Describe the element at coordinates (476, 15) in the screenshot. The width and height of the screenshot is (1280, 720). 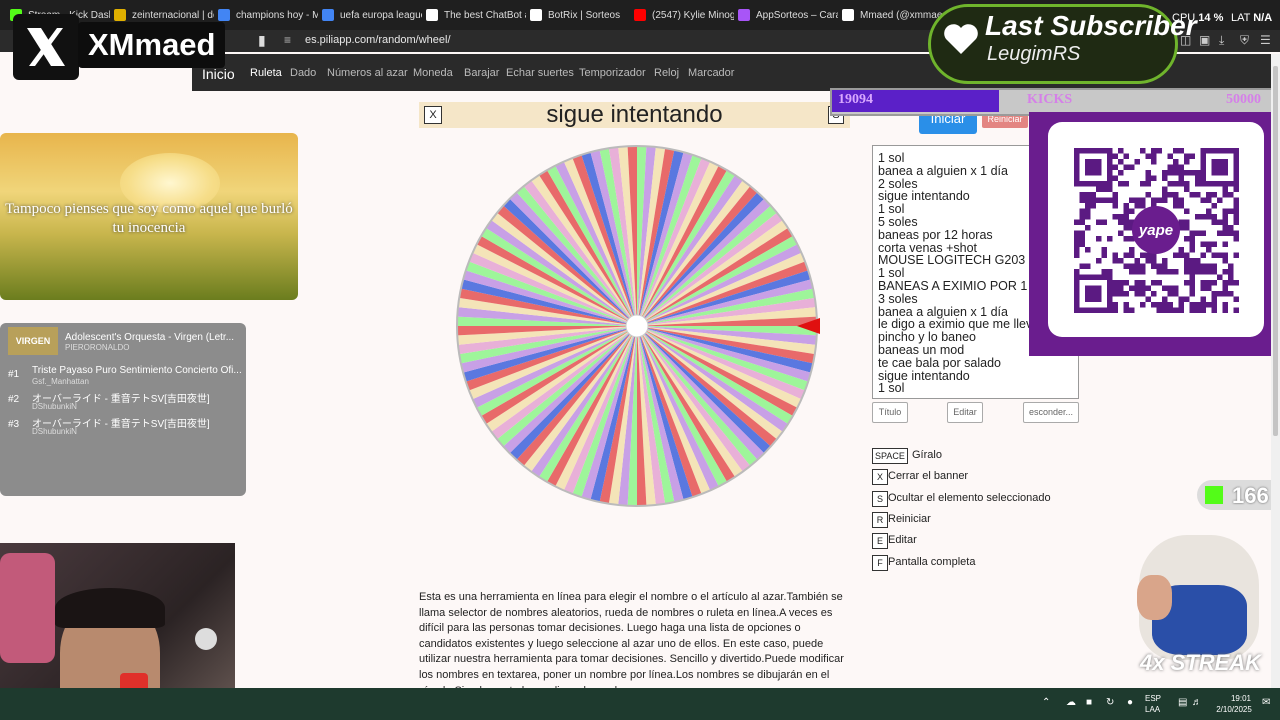
I see `browser-tab: The best ChatBot a` at that location.